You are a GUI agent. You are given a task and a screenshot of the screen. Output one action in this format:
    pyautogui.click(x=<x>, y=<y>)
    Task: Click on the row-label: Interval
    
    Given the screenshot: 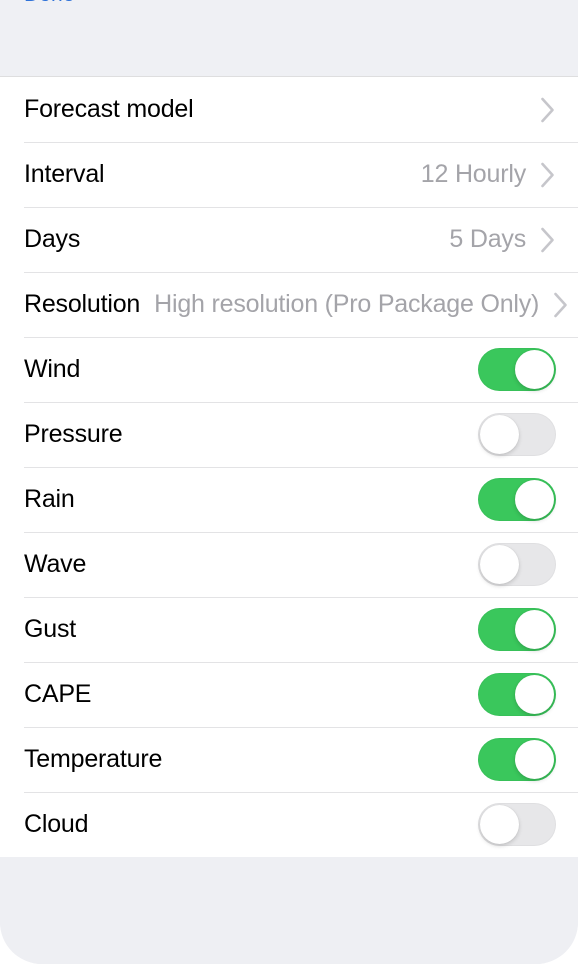 What is the action you would take?
    pyautogui.click(x=64, y=174)
    